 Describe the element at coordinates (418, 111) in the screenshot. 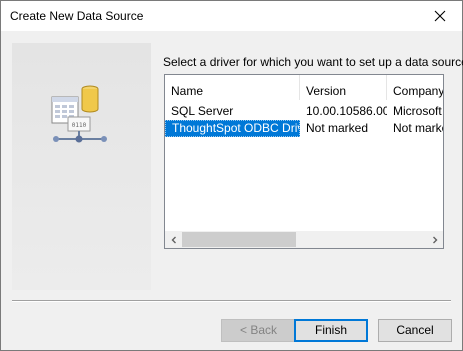

I see `driver-company: Microsoft C` at that location.